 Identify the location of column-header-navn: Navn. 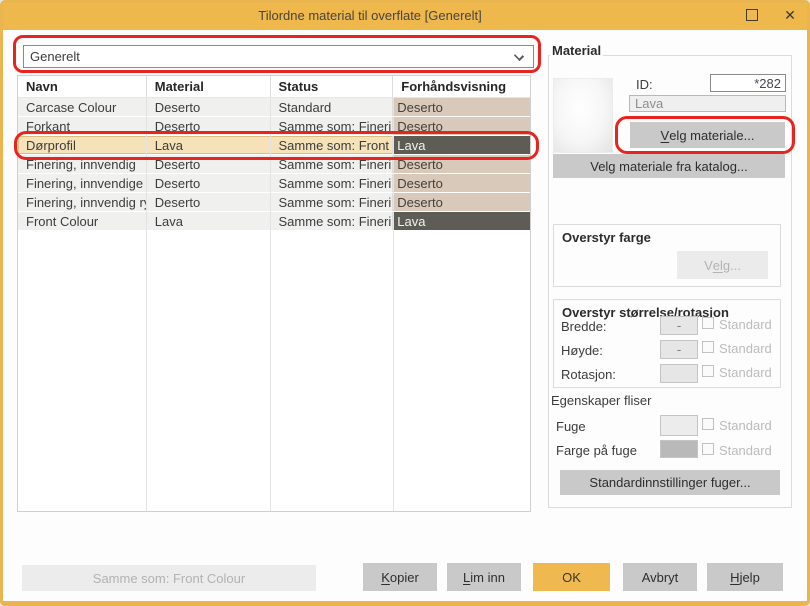
(82, 86).